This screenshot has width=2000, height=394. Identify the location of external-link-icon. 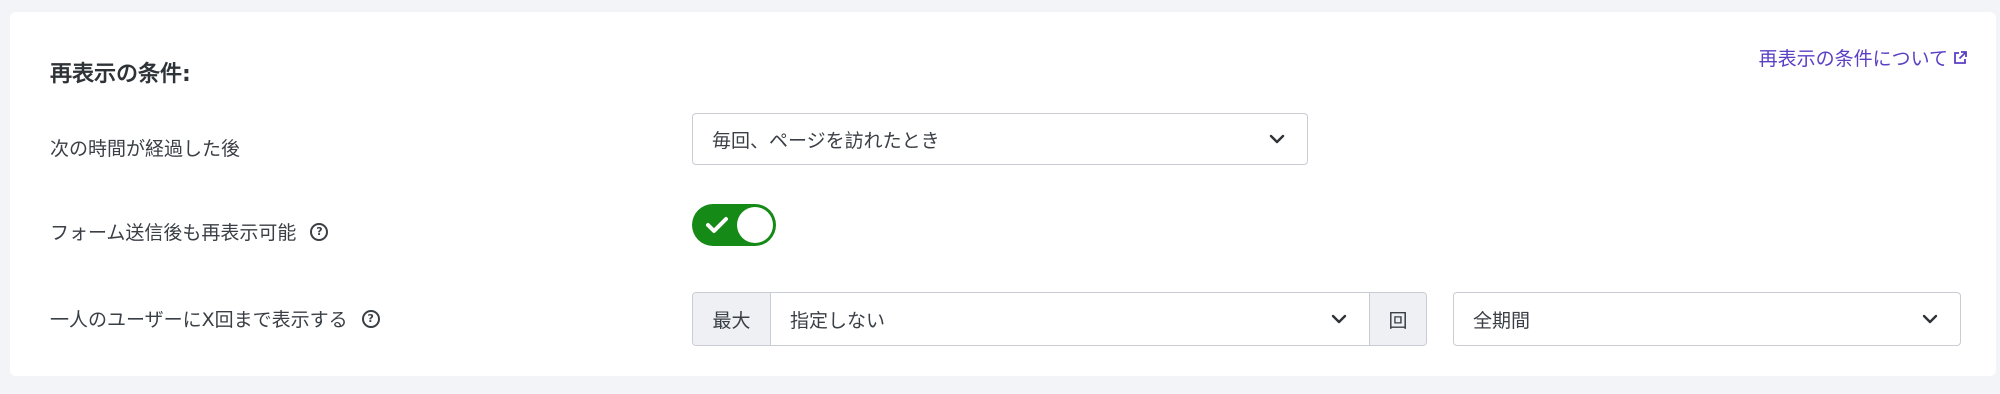
(1960, 57).